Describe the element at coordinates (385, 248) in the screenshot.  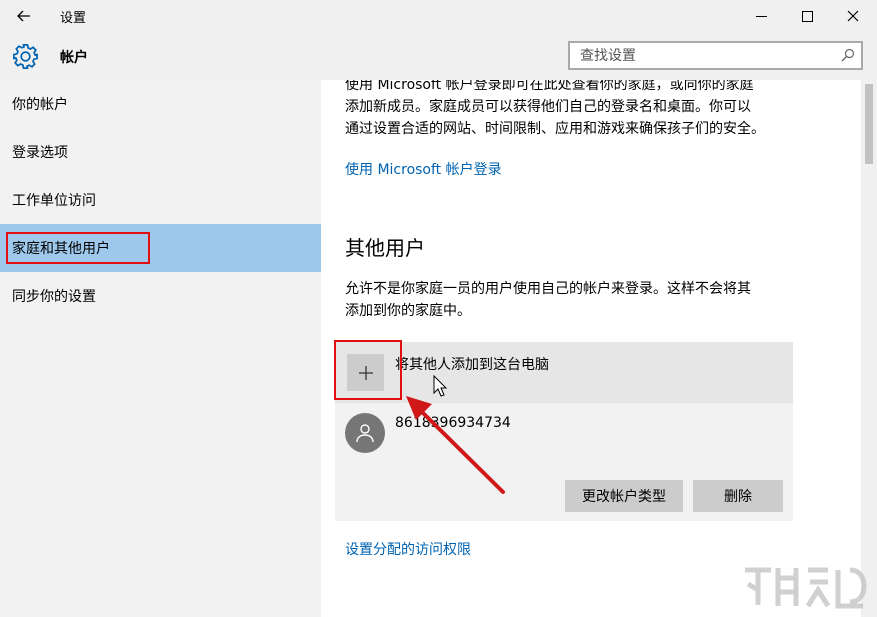
I see `other-users-title: 其他用户` at that location.